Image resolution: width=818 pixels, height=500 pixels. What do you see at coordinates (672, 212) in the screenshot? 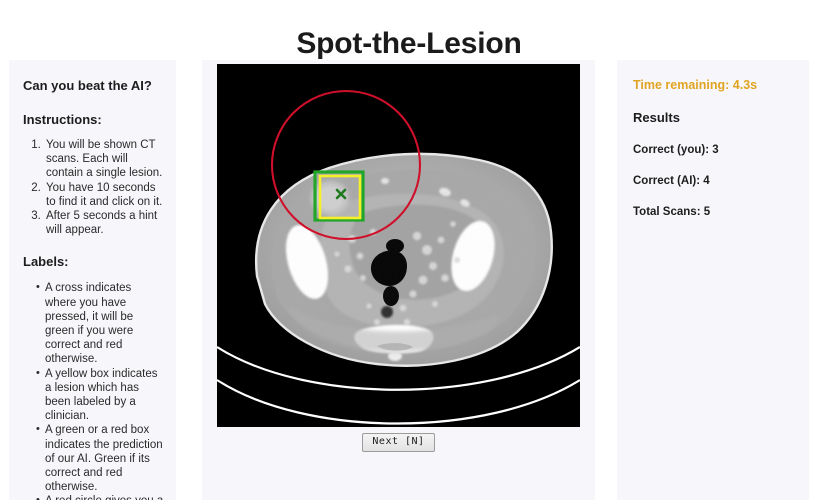
I see `stat-total-scans: Total Scans: 5` at bounding box center [672, 212].